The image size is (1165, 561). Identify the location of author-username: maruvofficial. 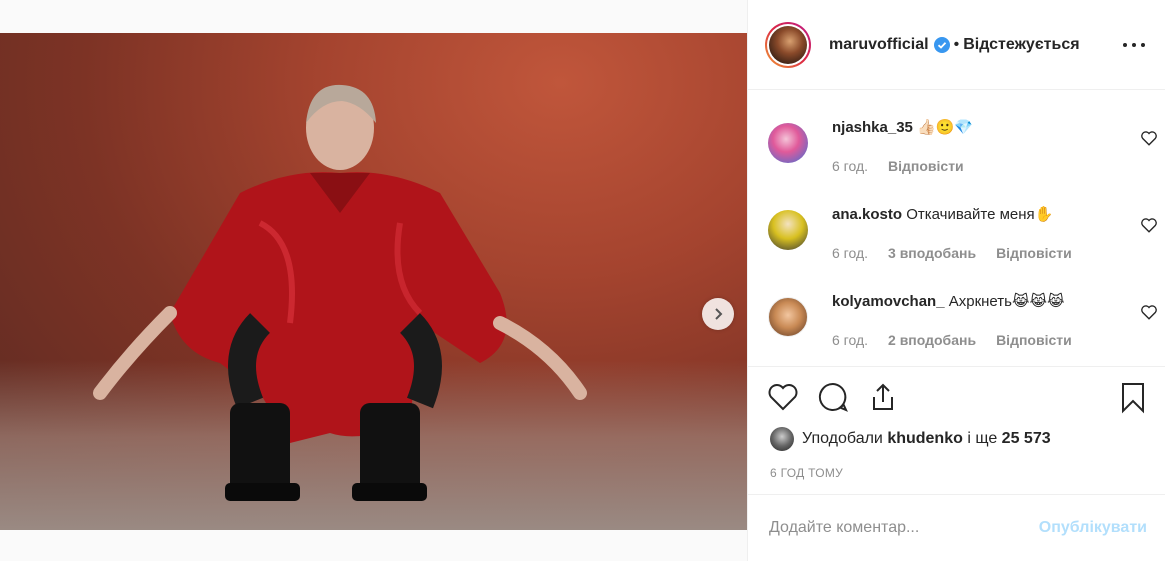
(879, 45).